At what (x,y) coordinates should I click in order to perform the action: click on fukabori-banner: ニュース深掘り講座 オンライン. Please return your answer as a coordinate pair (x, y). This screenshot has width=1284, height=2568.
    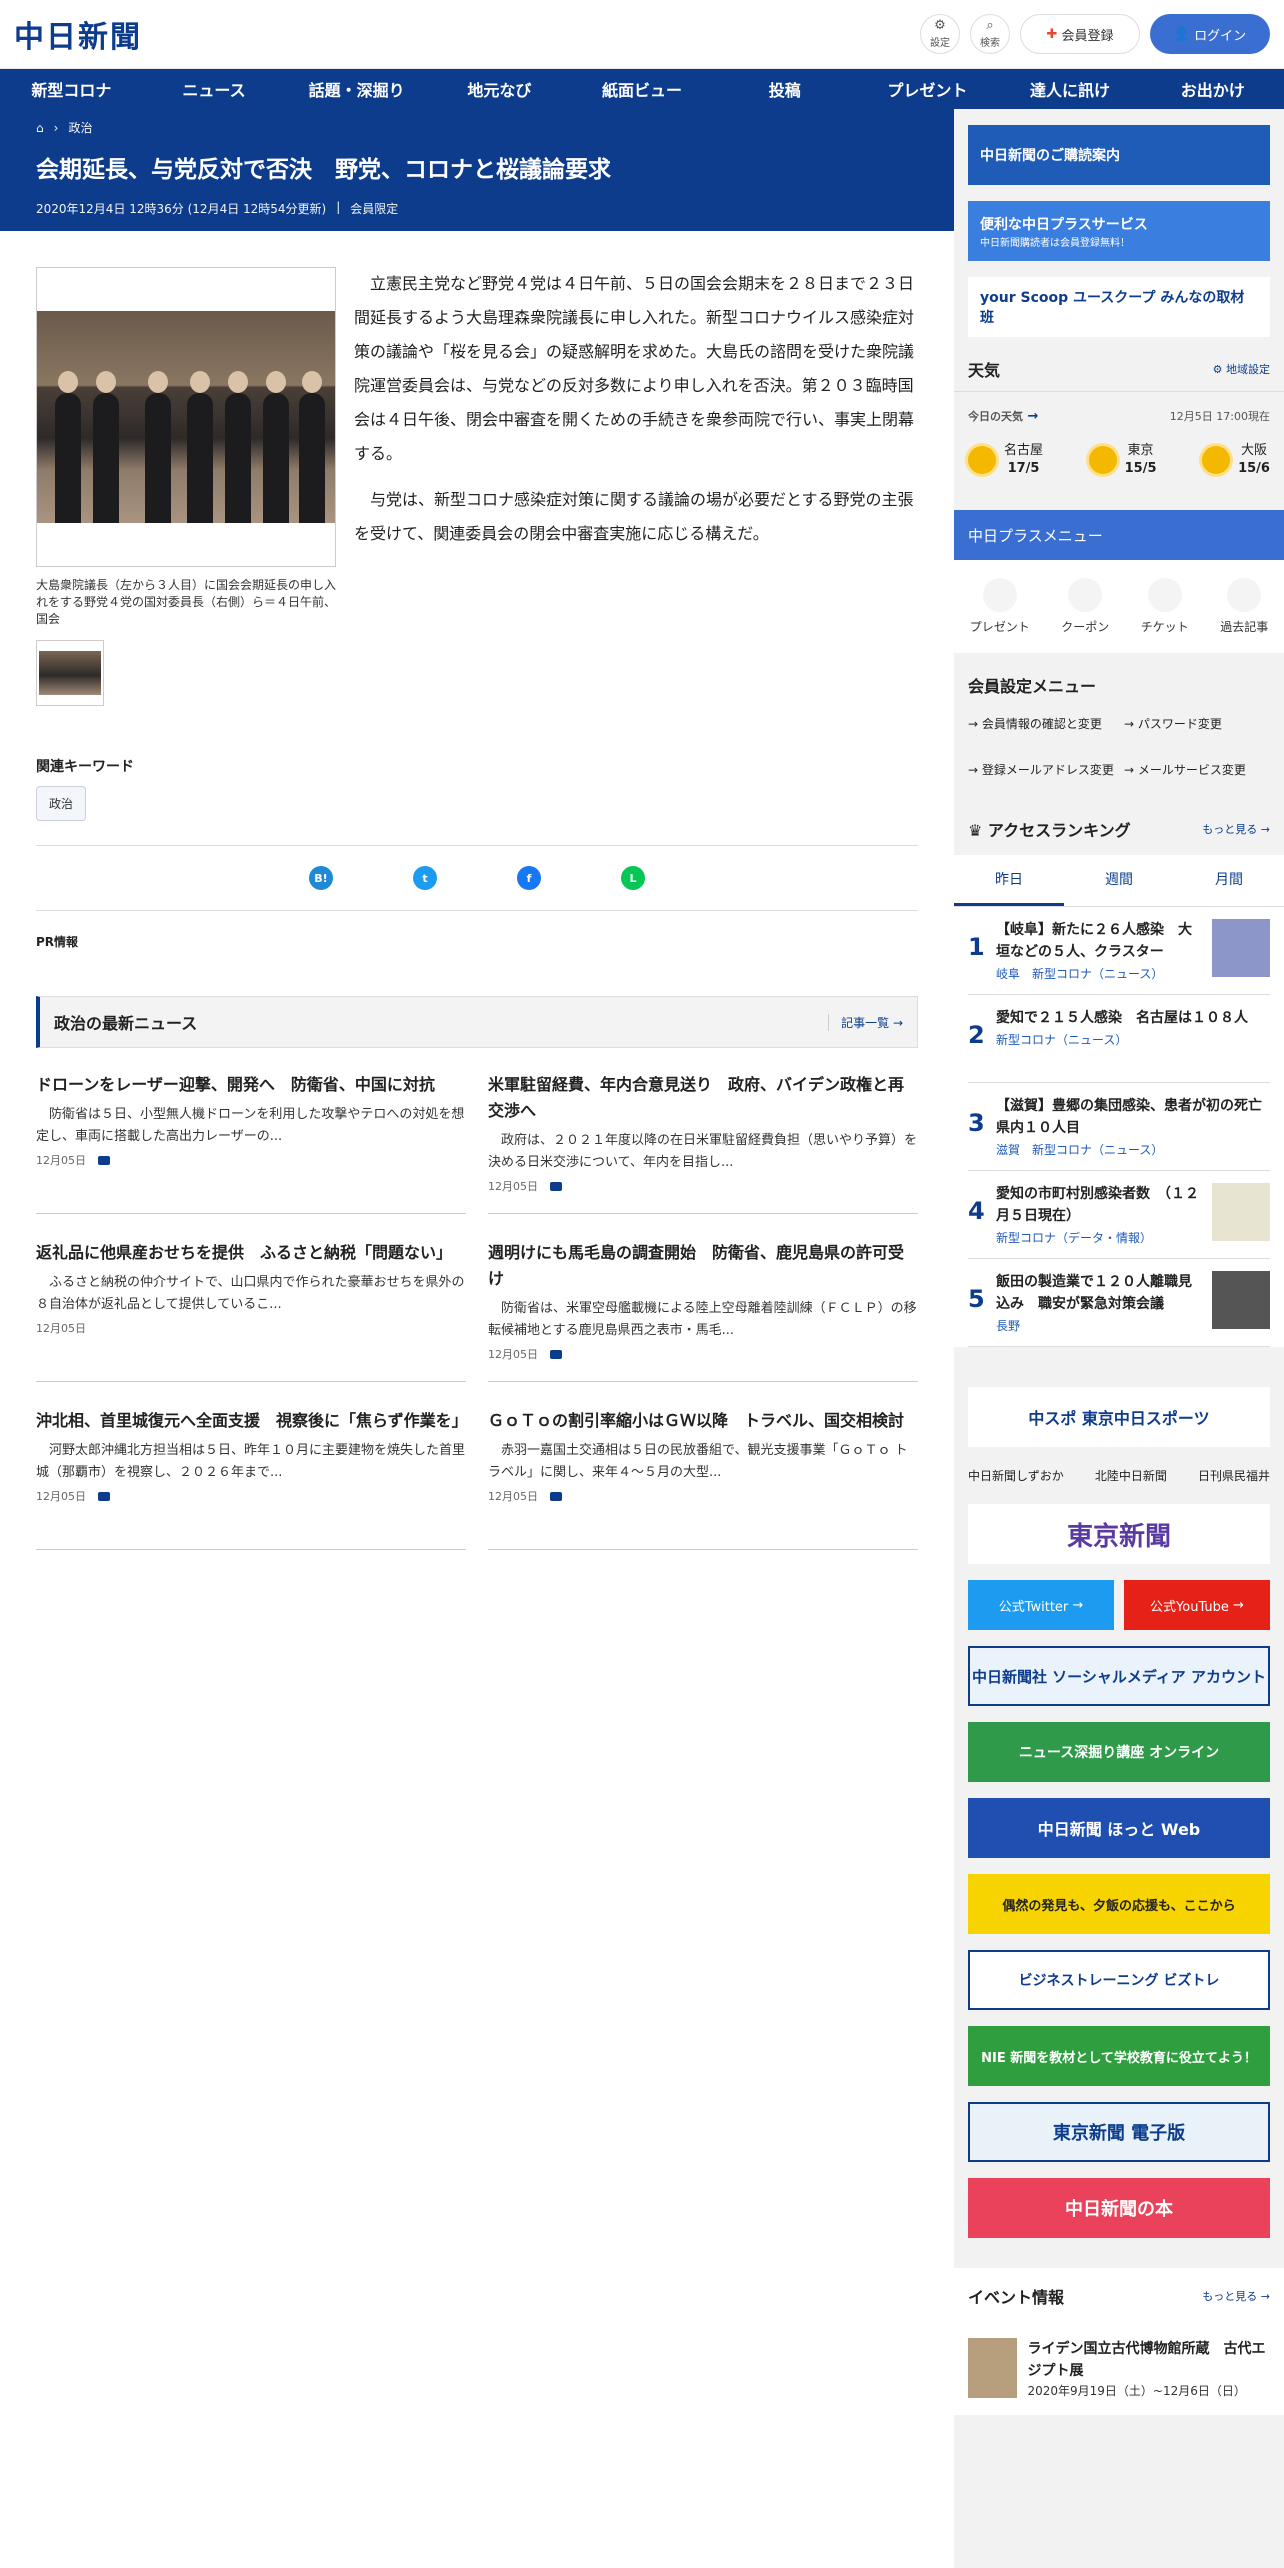
    Looking at the image, I should click on (1119, 1752).